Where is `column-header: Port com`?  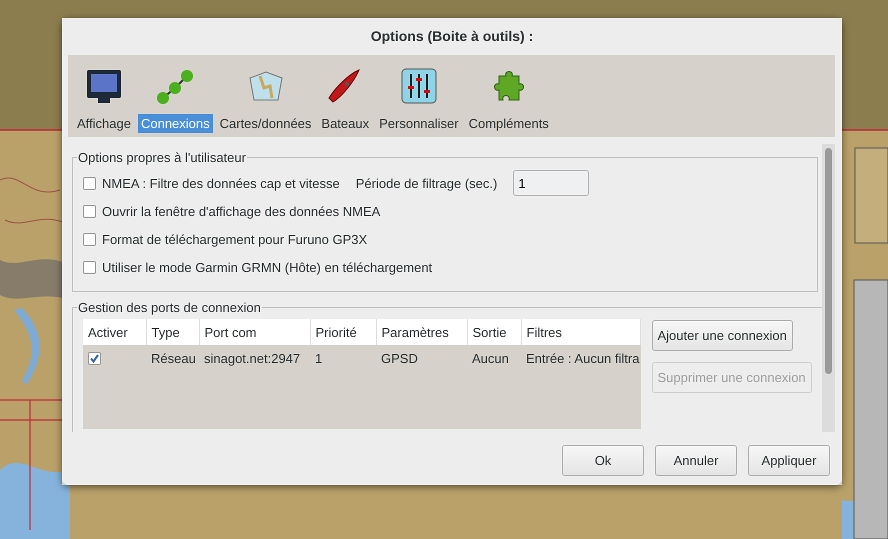
column-header: Port com is located at coordinates (254, 332).